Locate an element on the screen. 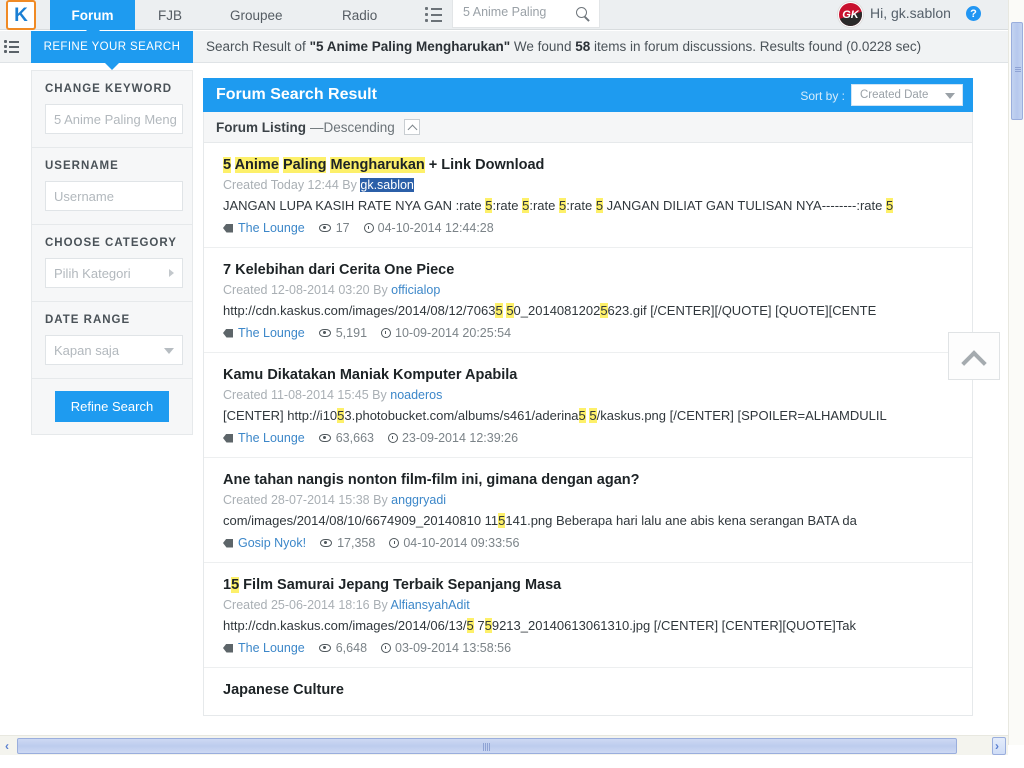 The image size is (1024, 768). nav-tab-radio-label: Radio is located at coordinates (360, 15).